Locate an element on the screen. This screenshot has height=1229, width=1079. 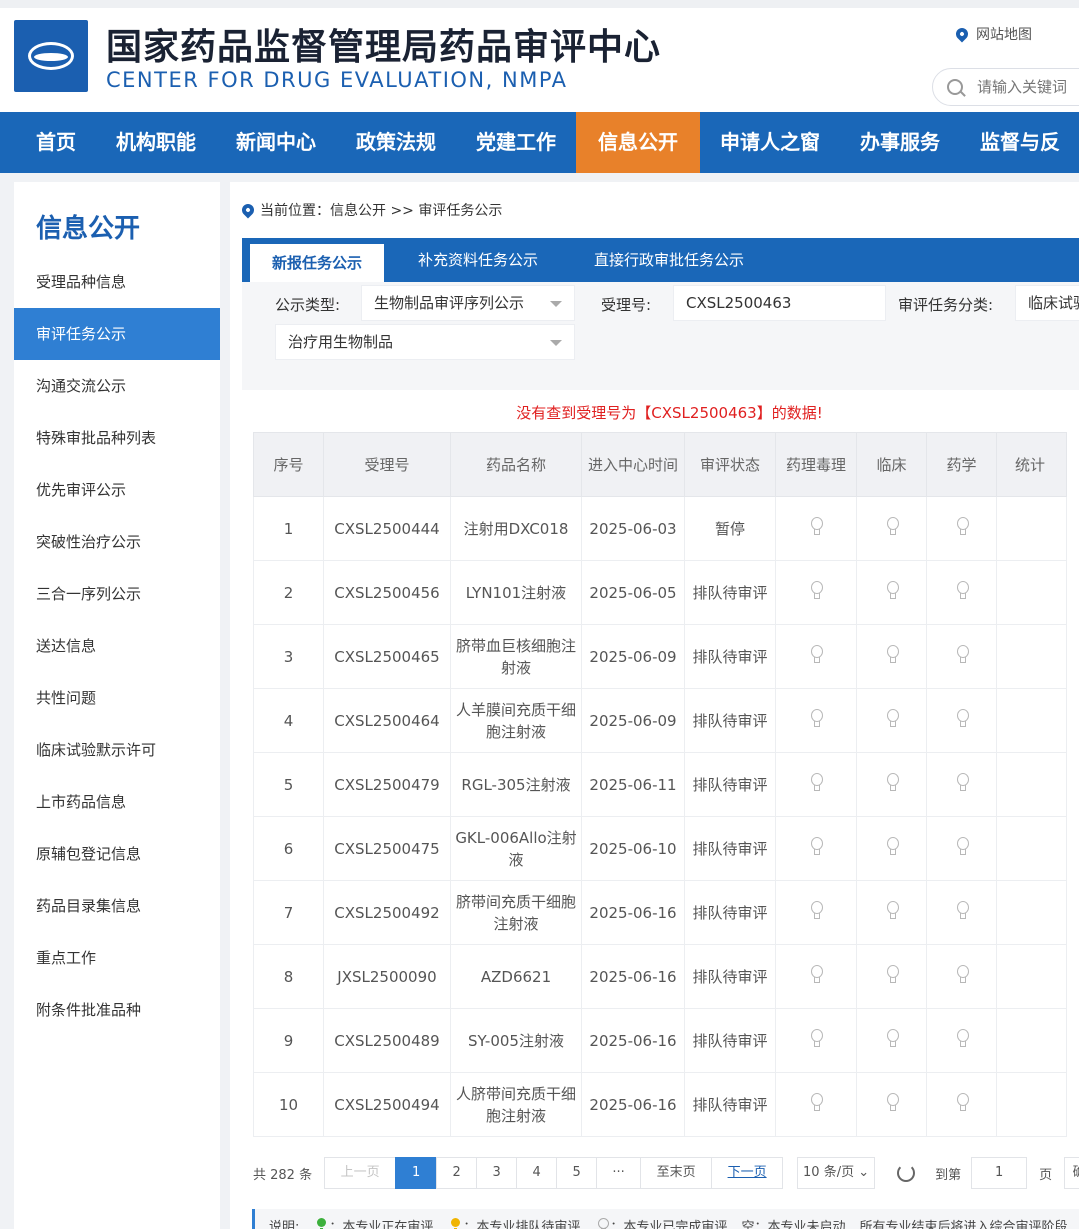
filter-subtype-select: 治疗用生物制品 is located at coordinates (425, 342).